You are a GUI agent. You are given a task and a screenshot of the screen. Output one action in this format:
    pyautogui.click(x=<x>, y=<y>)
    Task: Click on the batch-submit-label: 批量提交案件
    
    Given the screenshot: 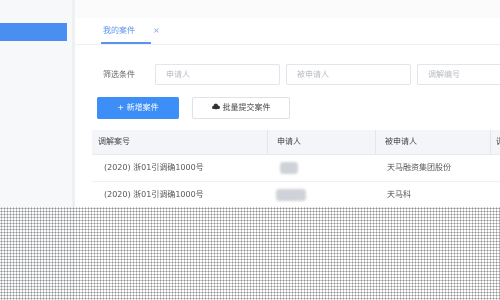 What is the action you would take?
    pyautogui.click(x=246, y=107)
    